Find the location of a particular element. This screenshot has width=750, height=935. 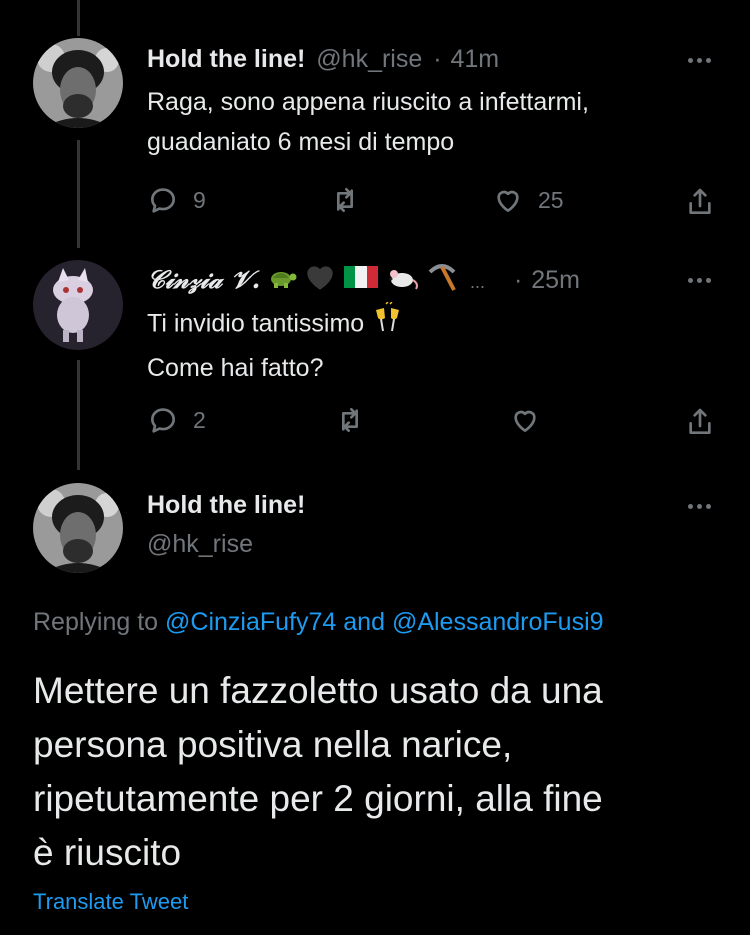

reply-count: 2 is located at coordinates (199, 419).